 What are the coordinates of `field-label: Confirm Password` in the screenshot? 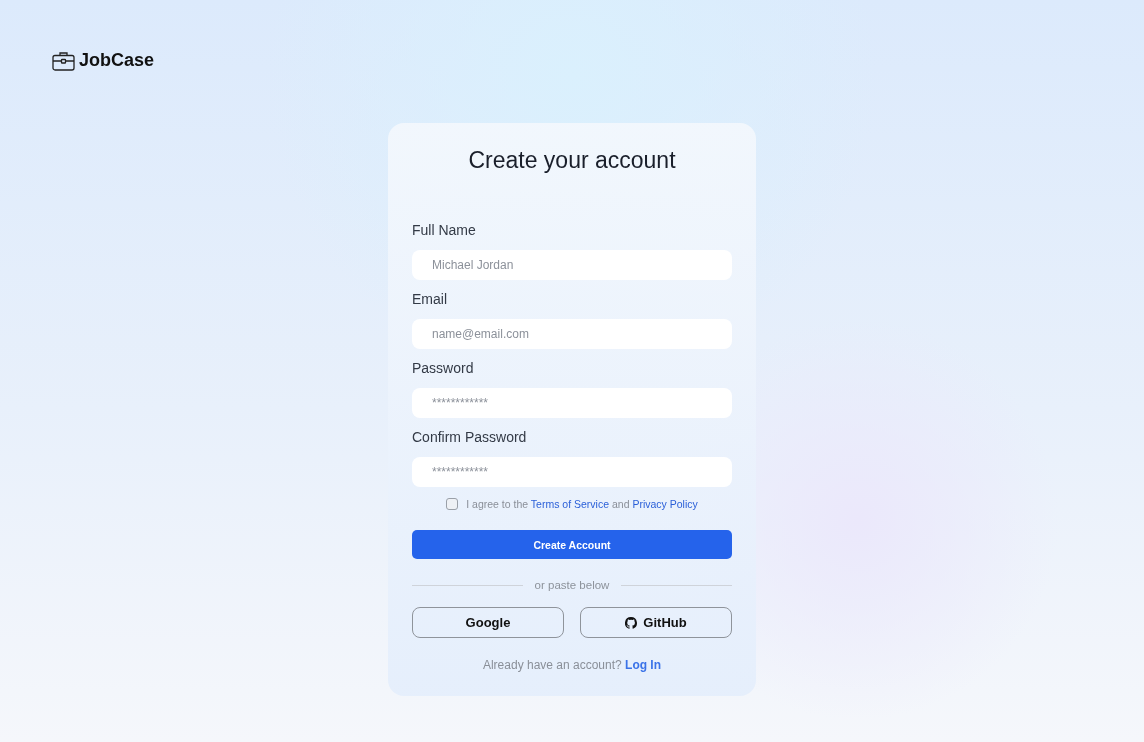 It's located at (470, 437).